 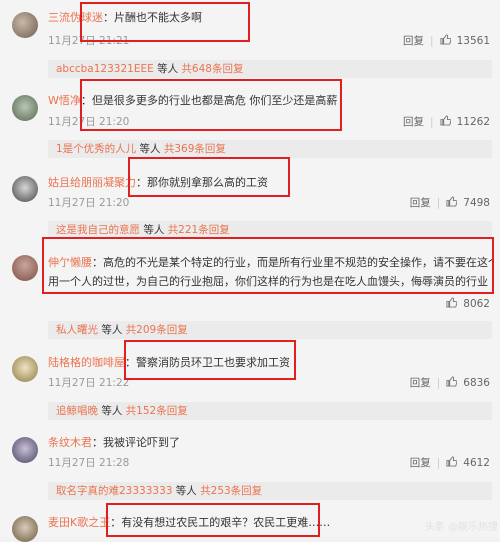 I want to click on like-count: 8062, so click(x=476, y=304).